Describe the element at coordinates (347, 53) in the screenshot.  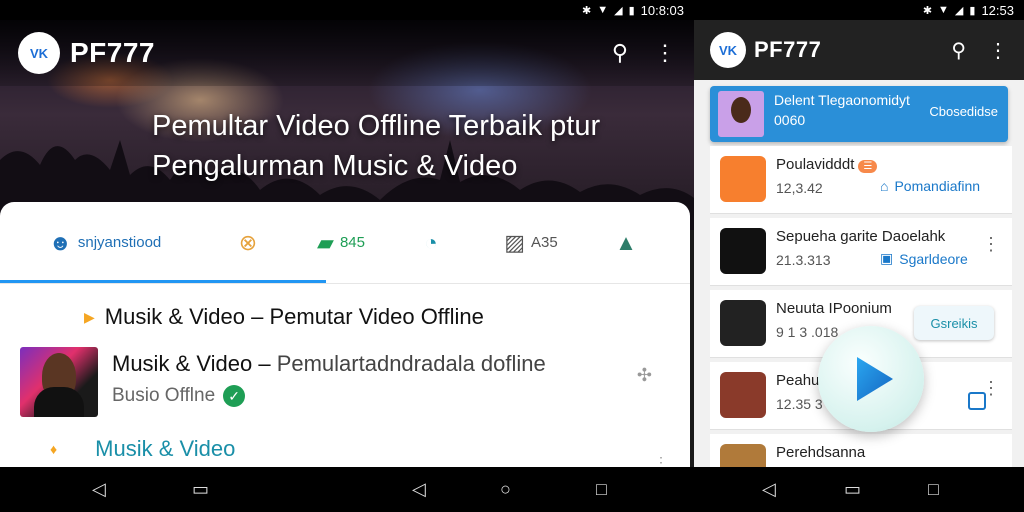
I see `app-bar: VK PF777 ⚲ ⋮` at that location.